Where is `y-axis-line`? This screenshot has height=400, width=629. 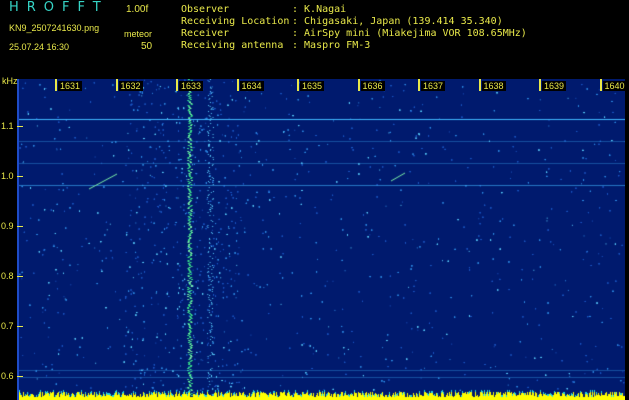 y-axis-line is located at coordinates (18, 239).